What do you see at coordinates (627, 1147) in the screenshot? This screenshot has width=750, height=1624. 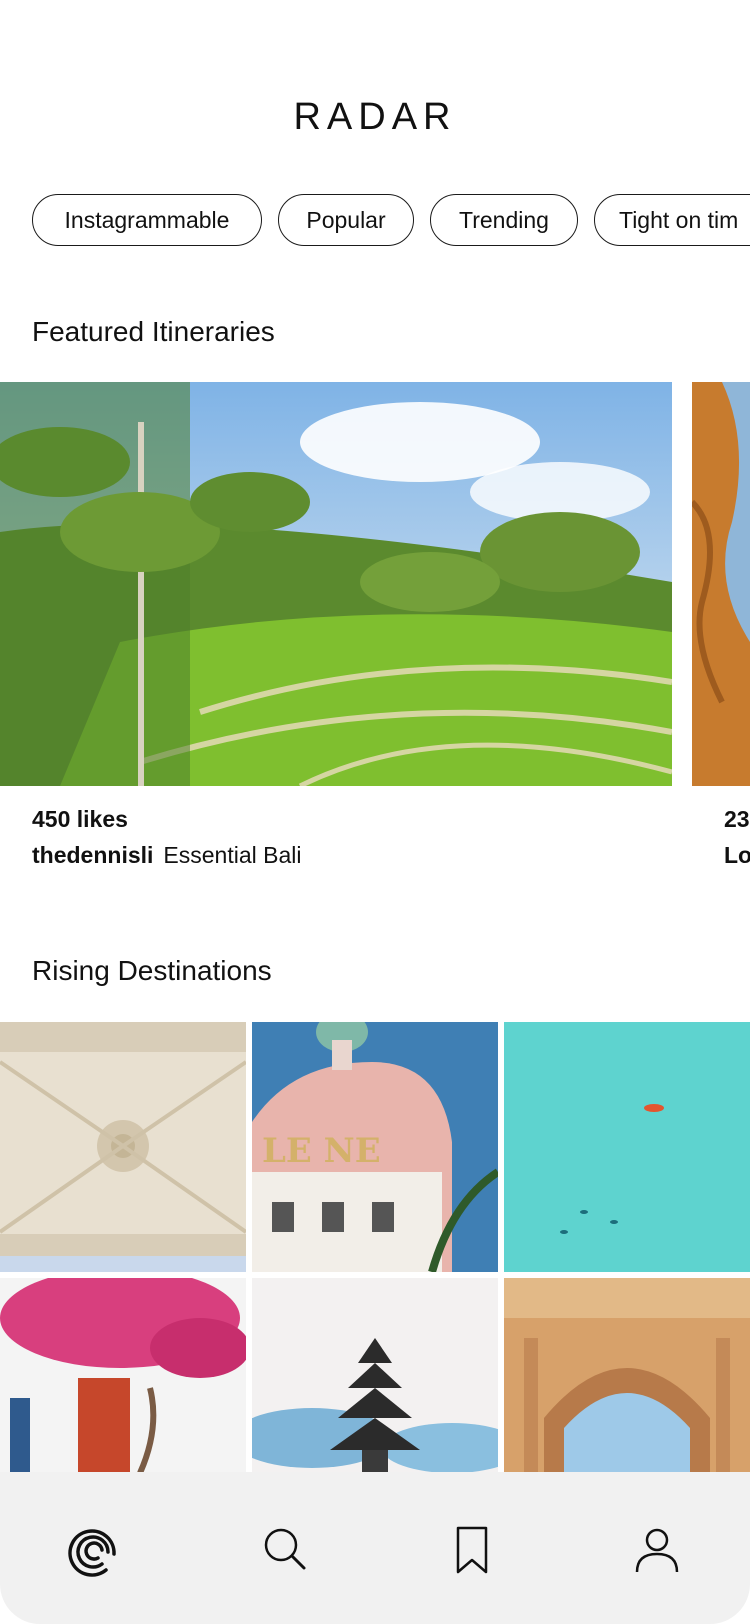 I see `destination-tile-turquoise-sea` at bounding box center [627, 1147].